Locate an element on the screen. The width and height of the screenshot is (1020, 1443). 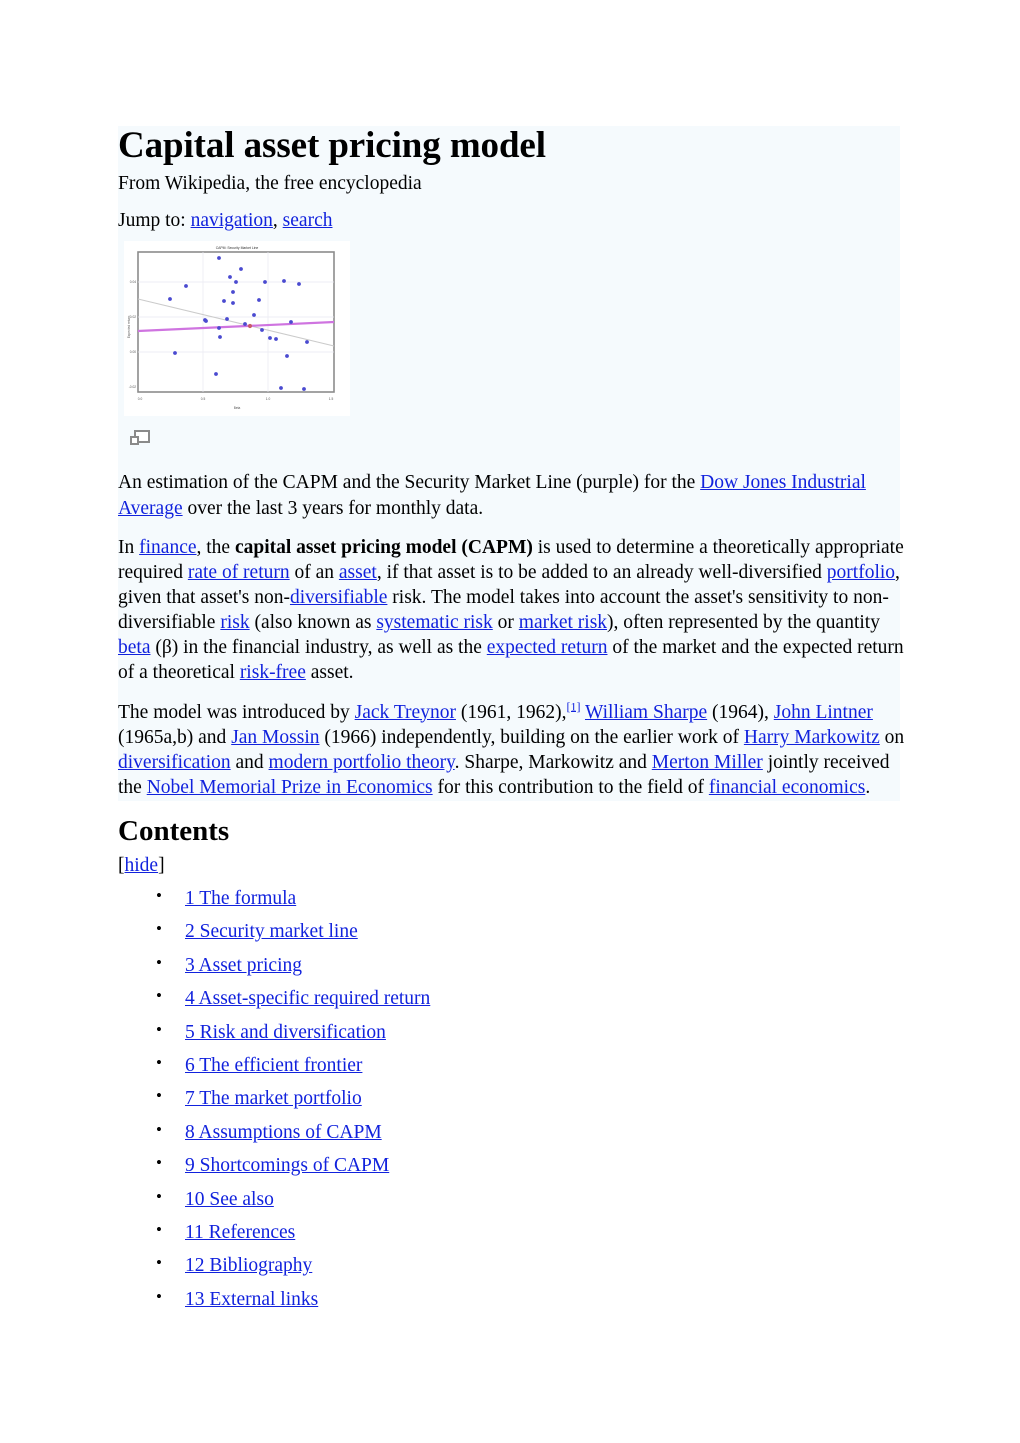
link-systematic-risk: systematic risk is located at coordinates (434, 622).